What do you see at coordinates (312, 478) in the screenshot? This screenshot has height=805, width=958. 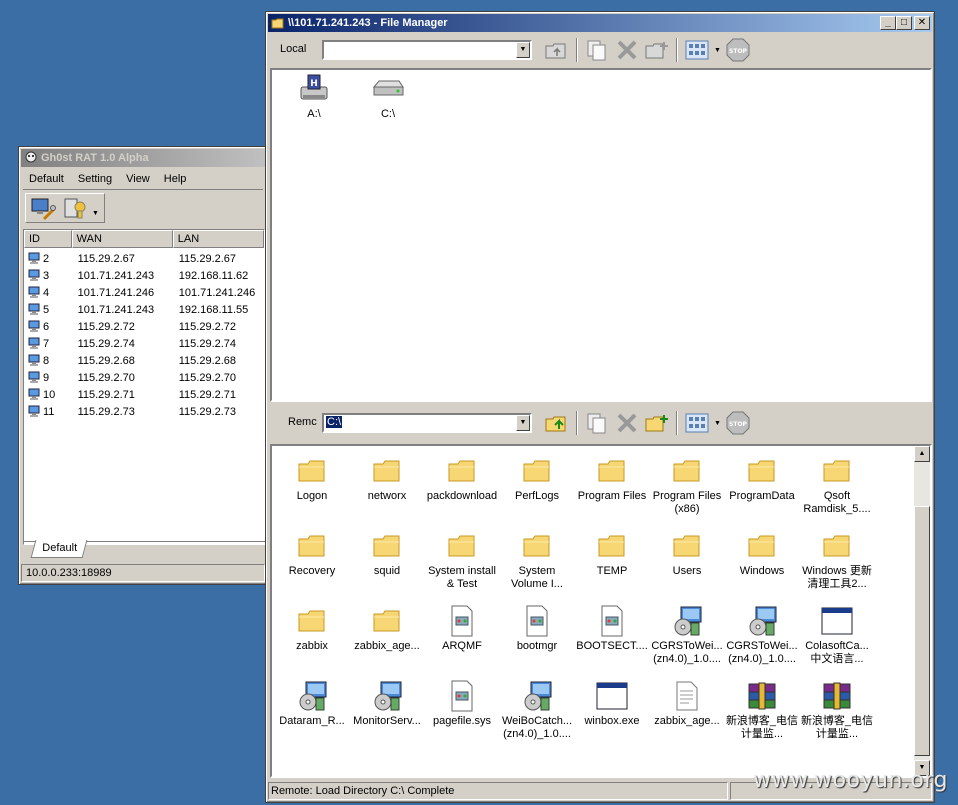 I see `file-item: Logon` at bounding box center [312, 478].